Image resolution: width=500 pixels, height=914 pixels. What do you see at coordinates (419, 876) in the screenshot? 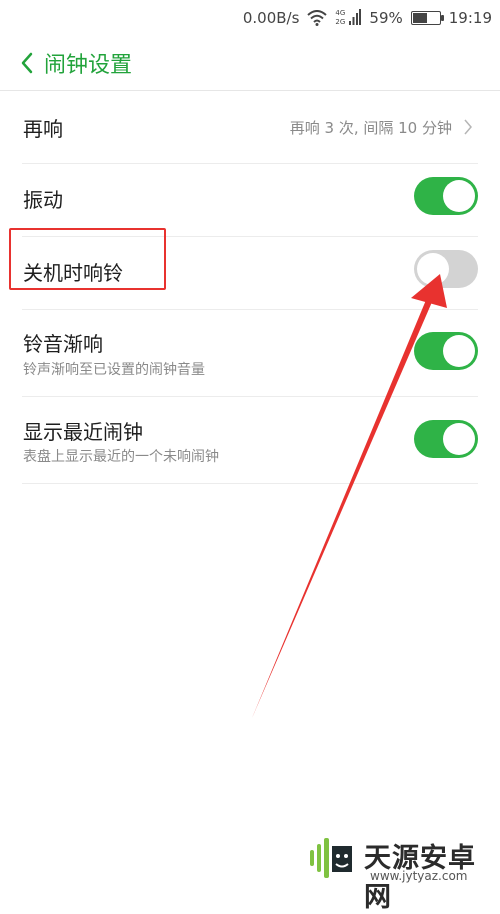
I see `watermark-url: www.jytyaz.com` at bounding box center [419, 876].